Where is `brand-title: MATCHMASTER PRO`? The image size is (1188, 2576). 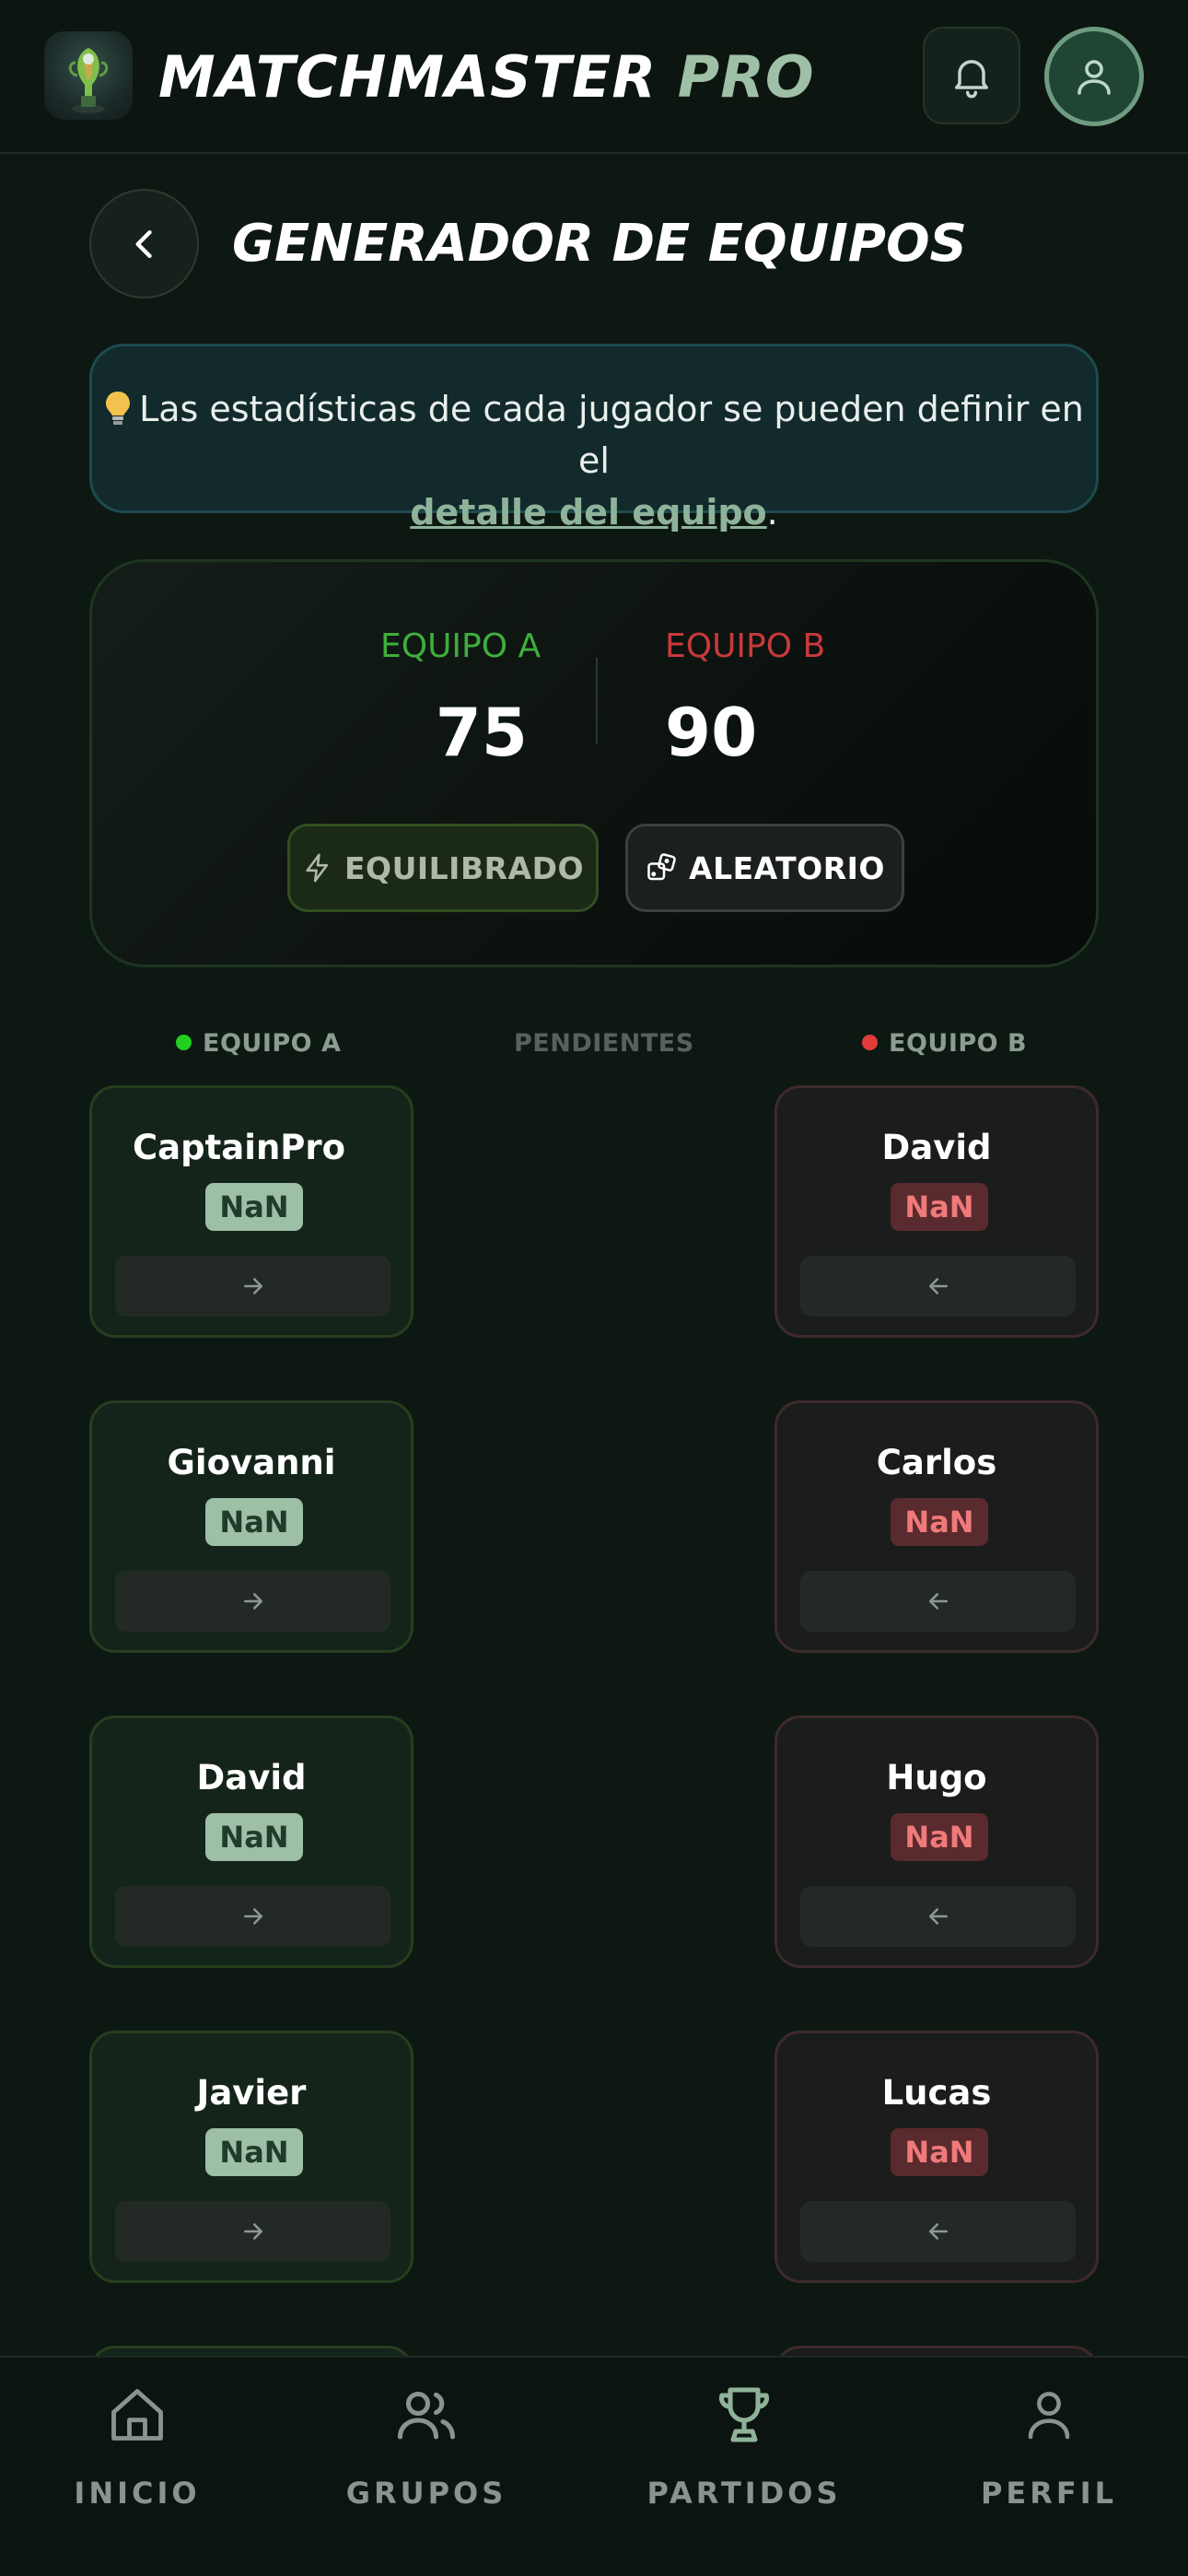 brand-title: MATCHMASTER PRO is located at coordinates (486, 77).